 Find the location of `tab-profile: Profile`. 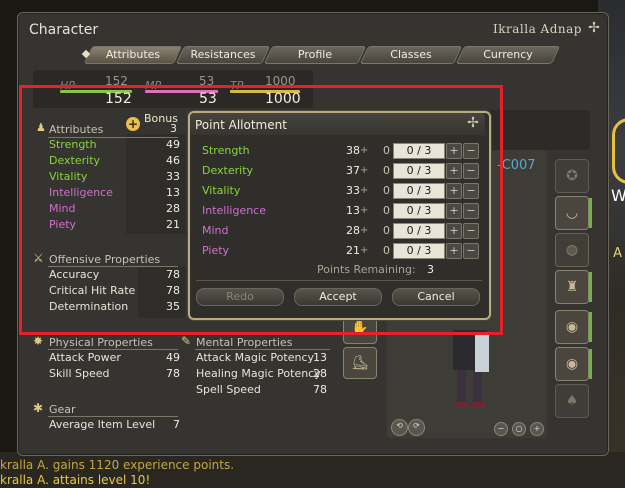

tab-profile: Profile is located at coordinates (315, 55).